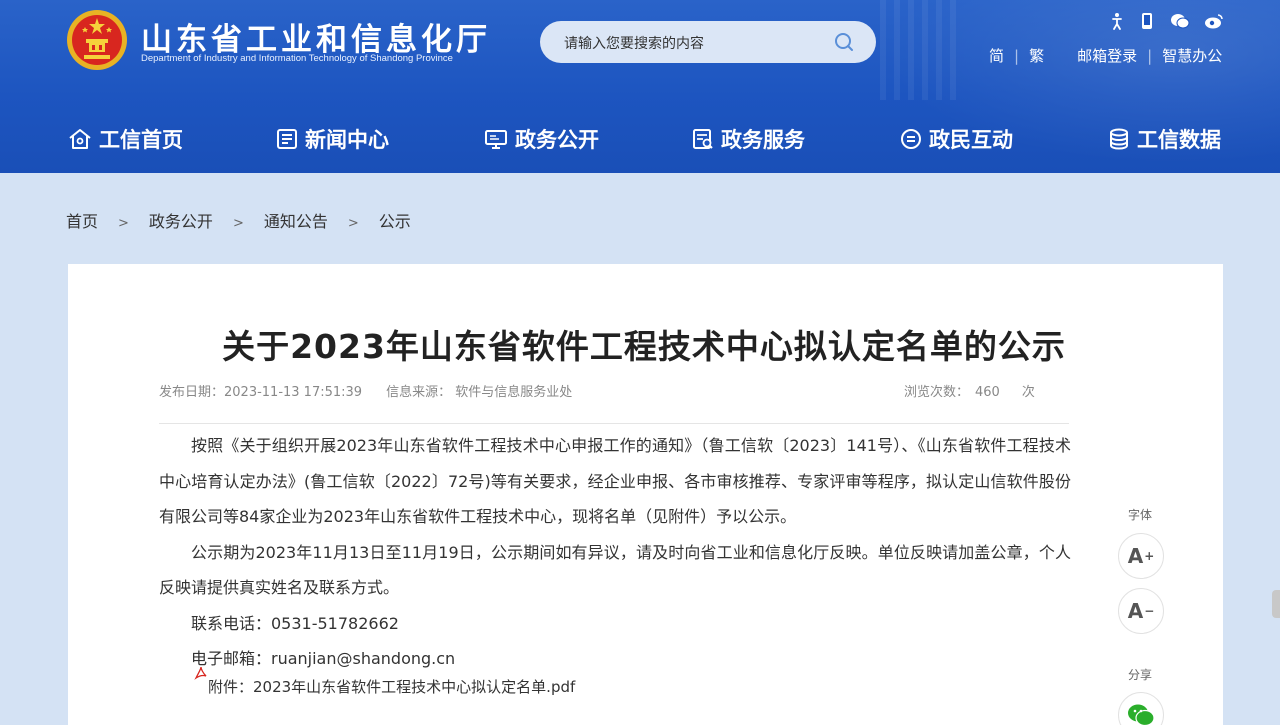 This screenshot has height=725, width=1280. I want to click on plus-icon: +, so click(1149, 556).